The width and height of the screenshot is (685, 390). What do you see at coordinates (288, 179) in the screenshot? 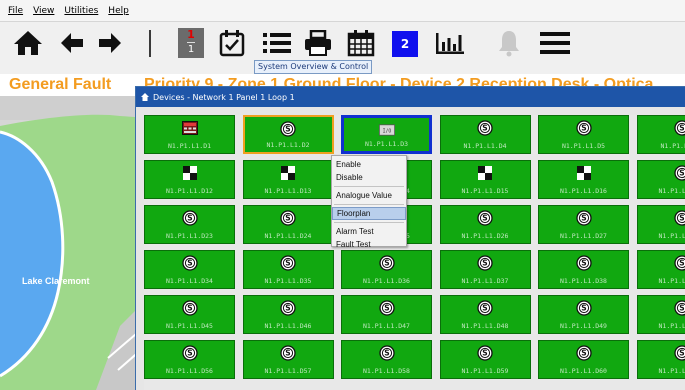
I see `device-tile: N1.P1.L1.D13` at bounding box center [288, 179].